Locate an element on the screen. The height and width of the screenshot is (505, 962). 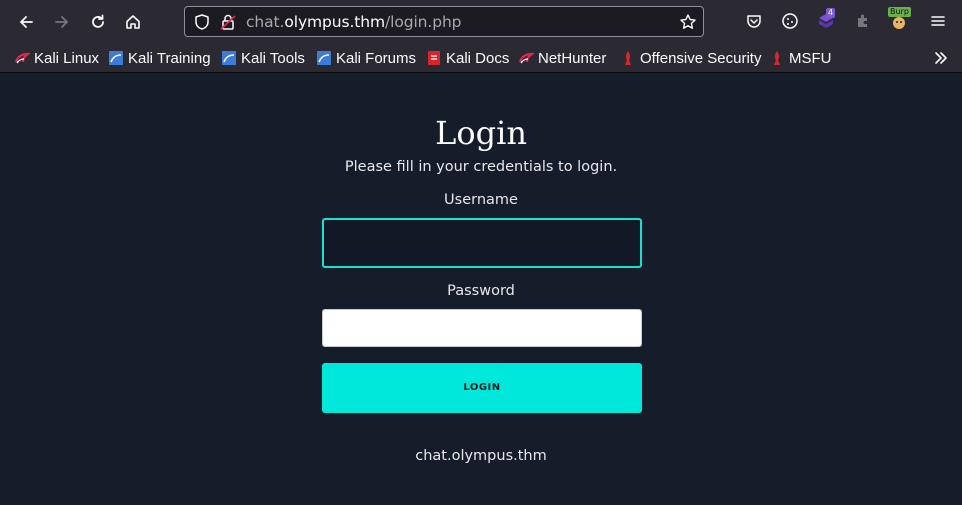
url-text: chat.olympus.thm/login.php is located at coordinates (354, 22).